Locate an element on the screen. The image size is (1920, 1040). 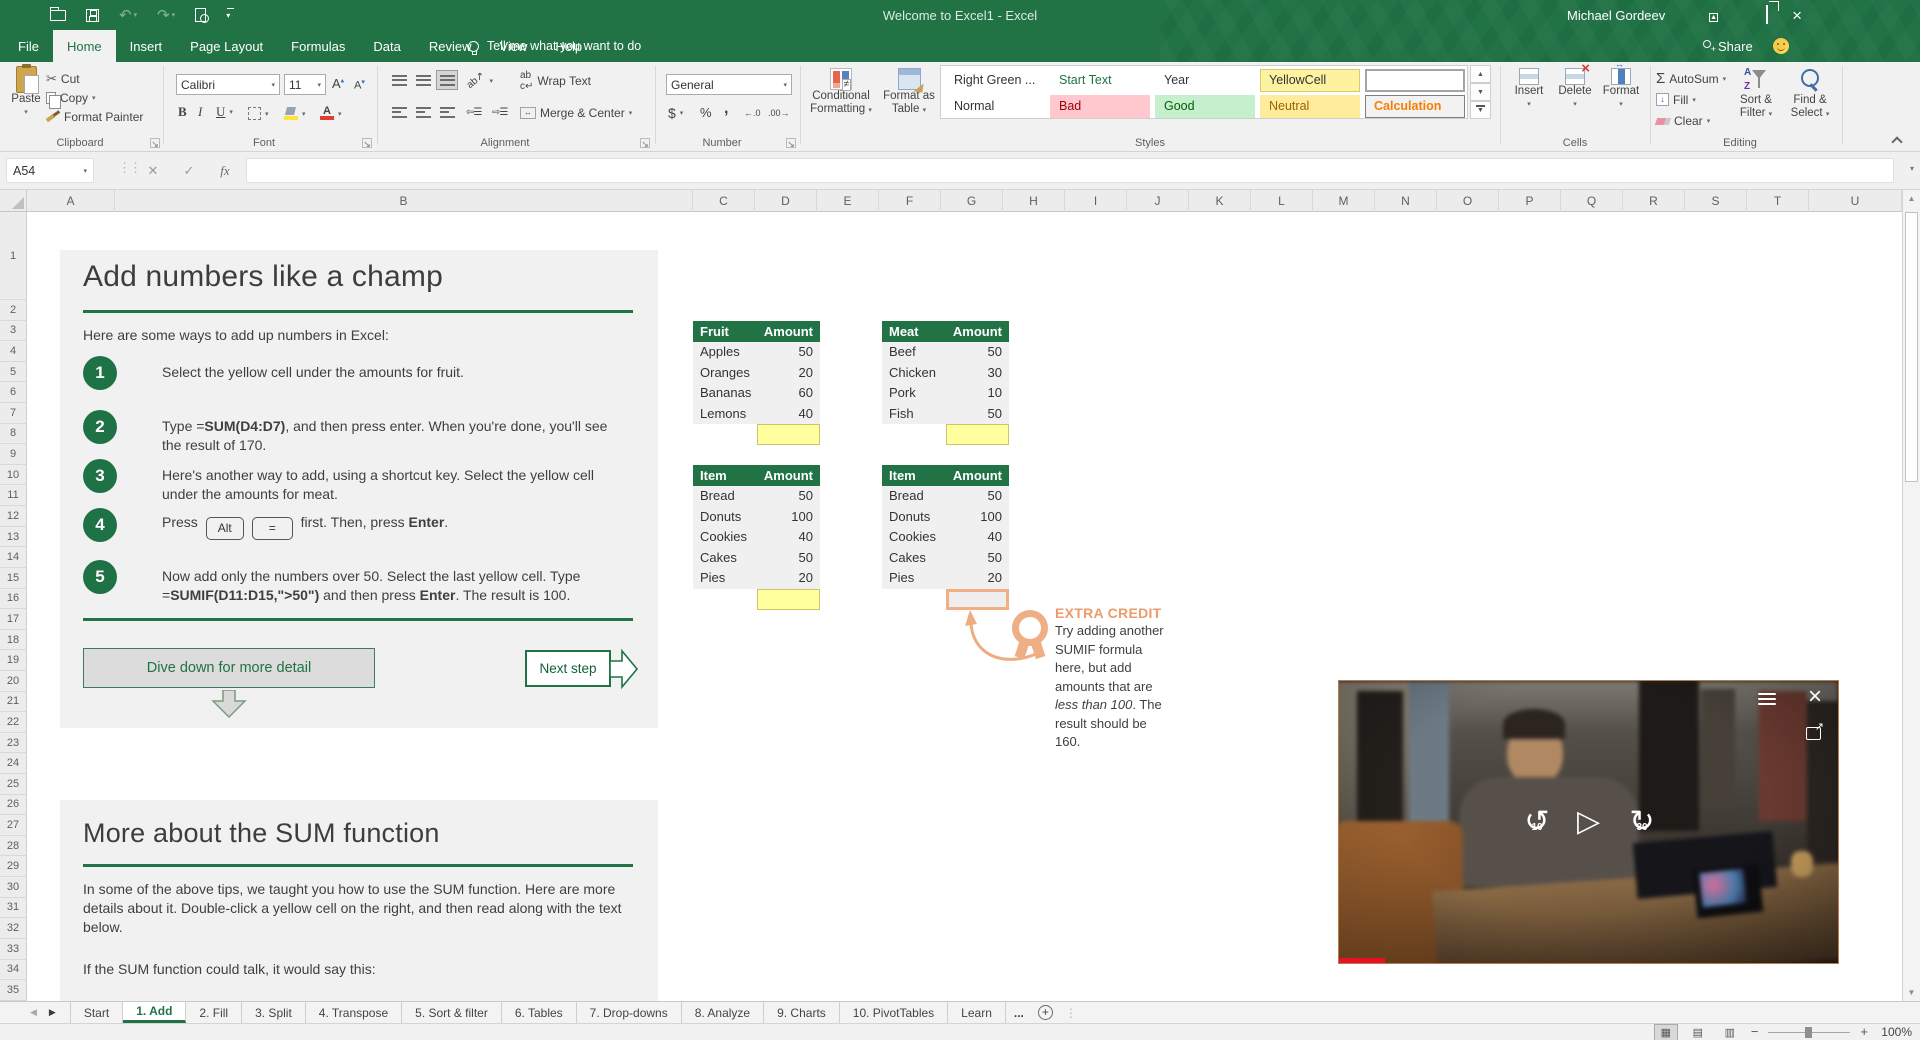
skip-forward-30-button: ↻ 30 is located at coordinates (1642, 824).